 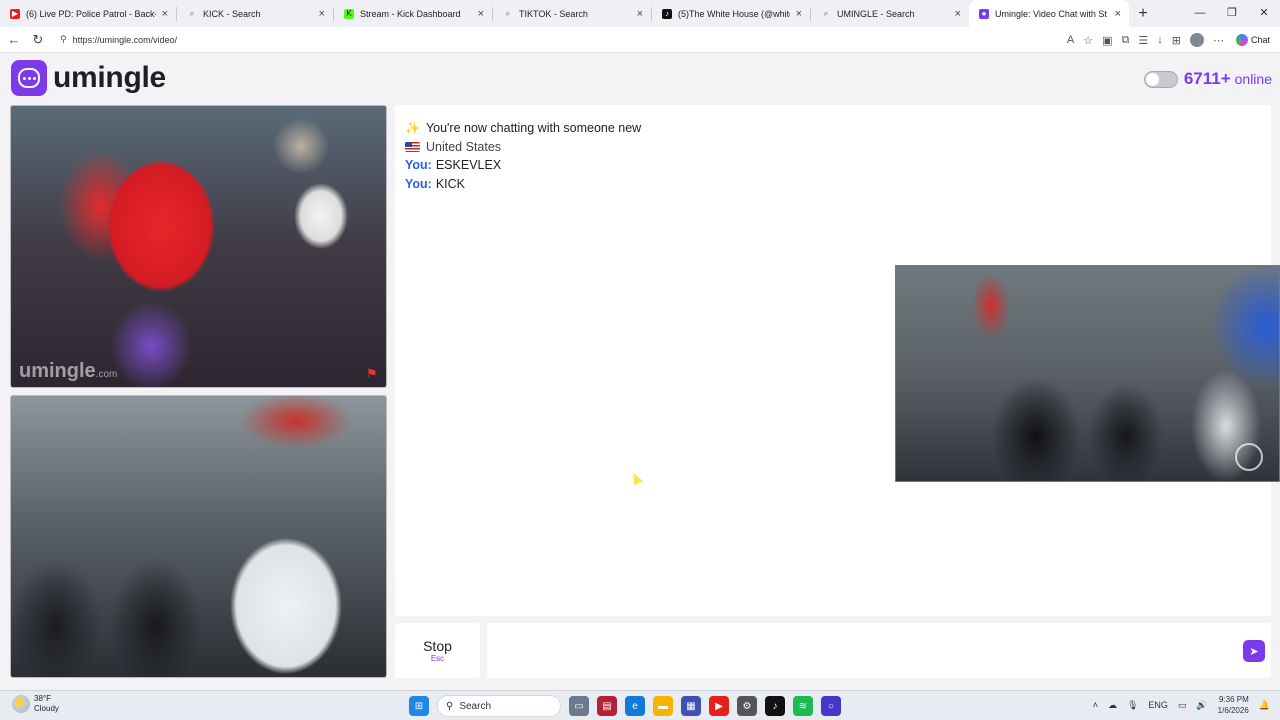 What do you see at coordinates (1176, 40) in the screenshot?
I see `collections-icon: ⊞` at bounding box center [1176, 40].